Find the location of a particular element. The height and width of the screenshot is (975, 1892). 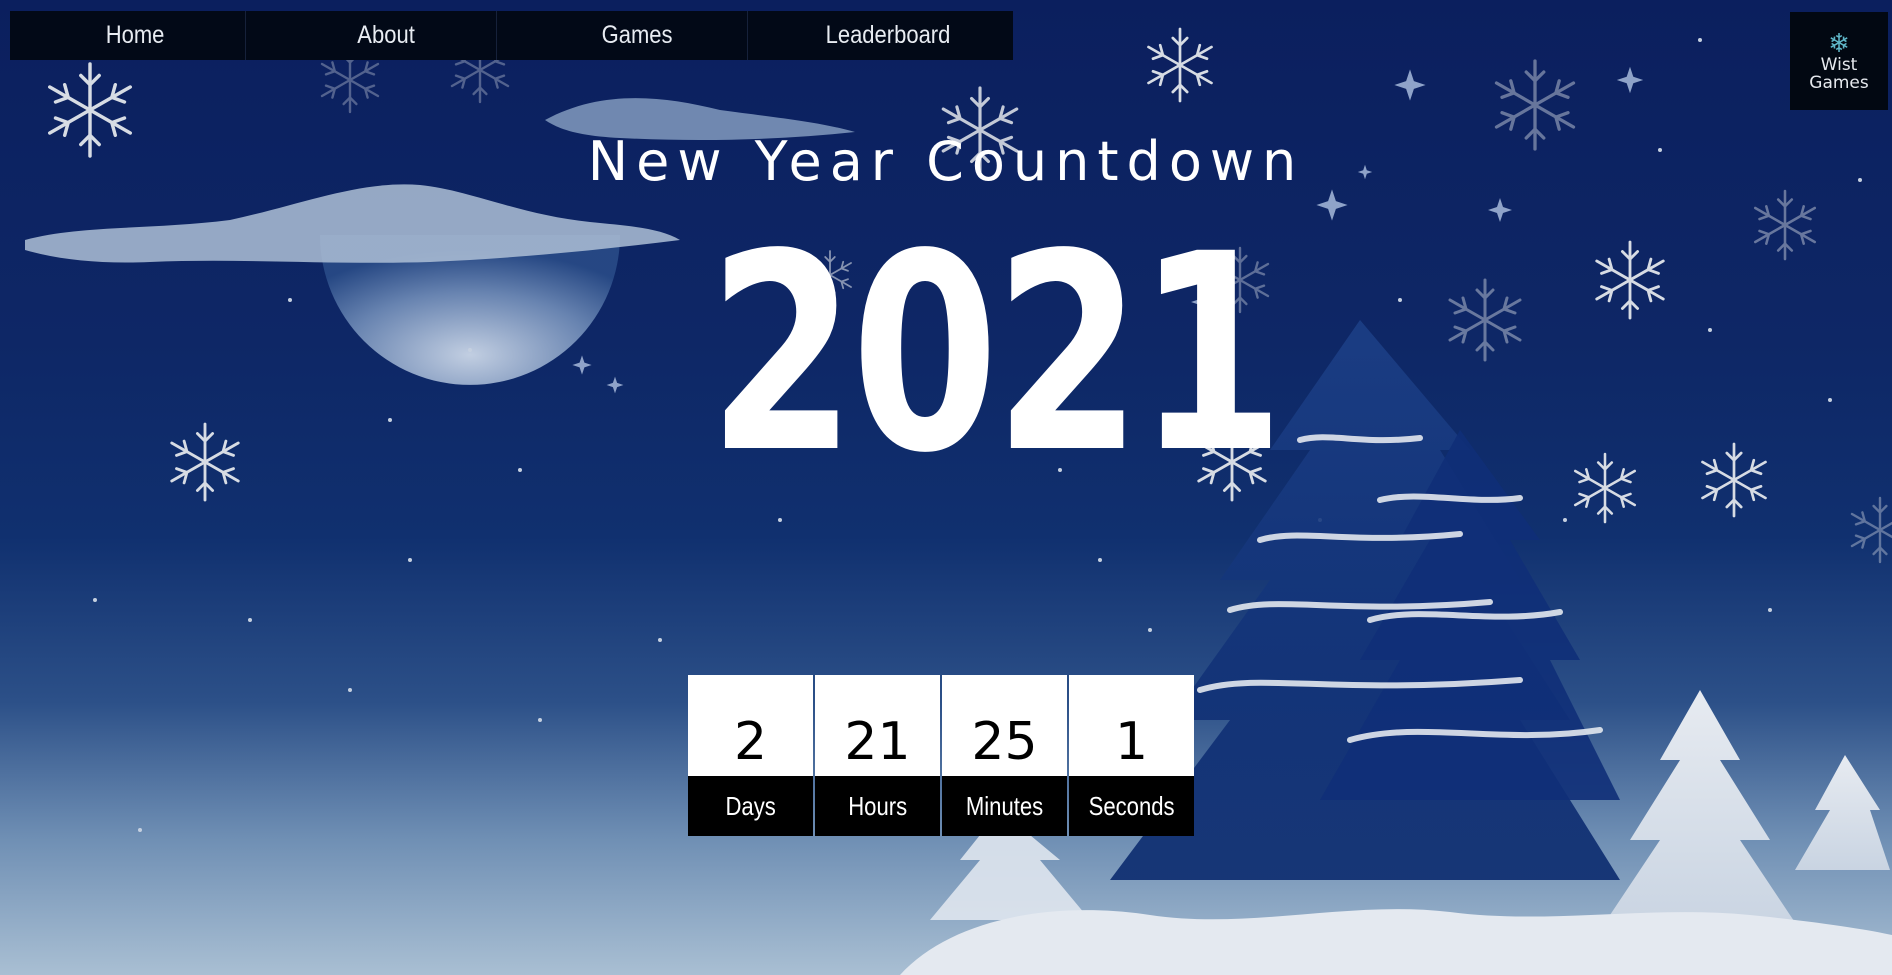

countdown-value: 25 is located at coordinates (1004, 725).